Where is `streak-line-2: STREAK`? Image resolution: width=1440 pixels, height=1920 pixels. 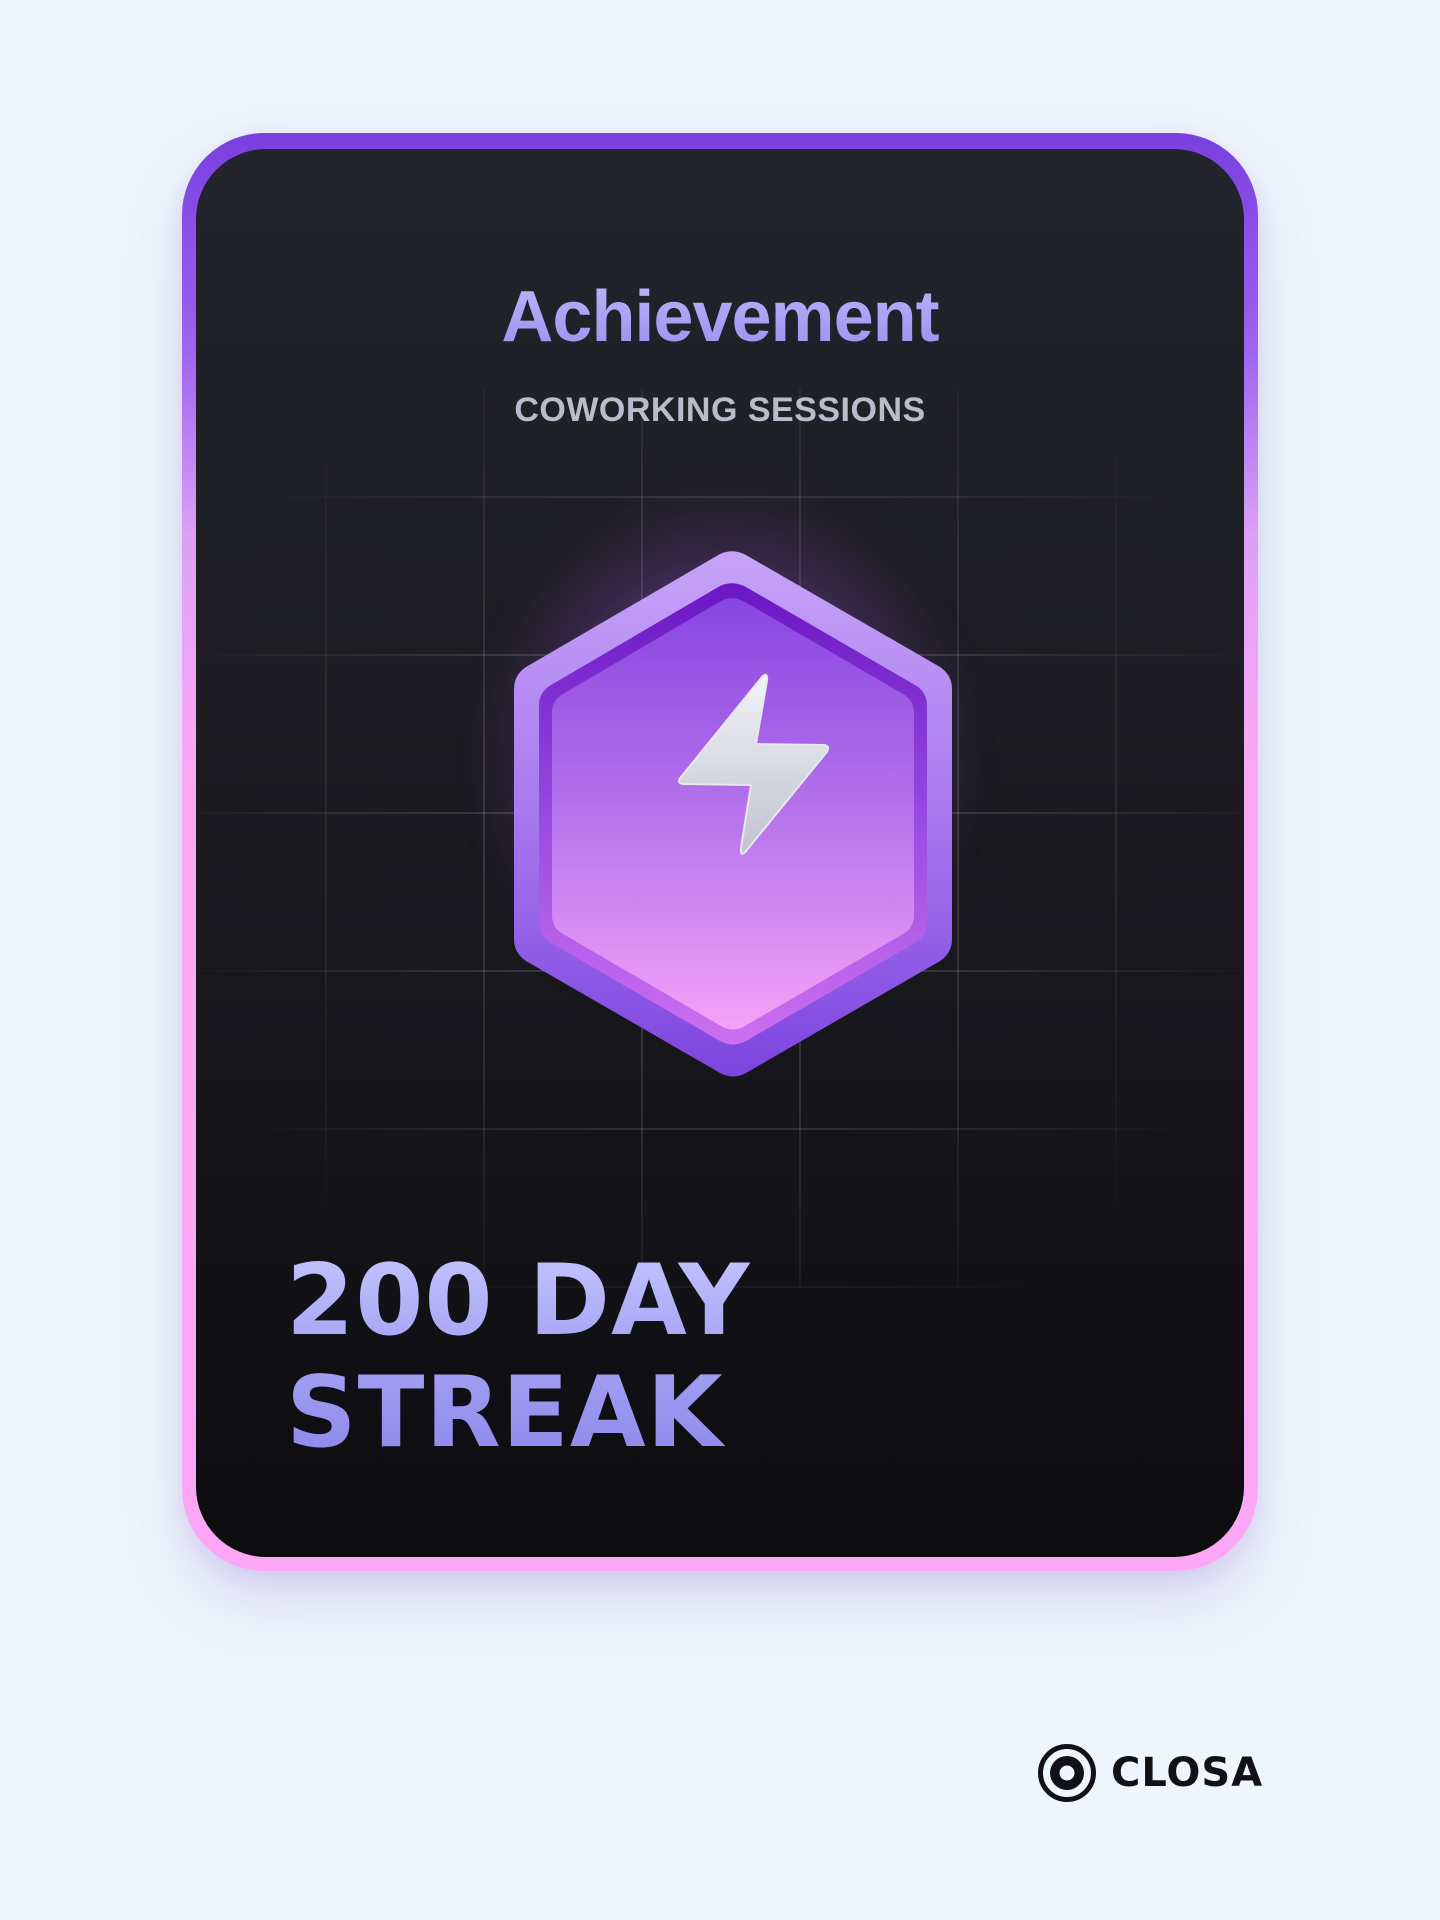
streak-line-2: STREAK is located at coordinates (505, 1413).